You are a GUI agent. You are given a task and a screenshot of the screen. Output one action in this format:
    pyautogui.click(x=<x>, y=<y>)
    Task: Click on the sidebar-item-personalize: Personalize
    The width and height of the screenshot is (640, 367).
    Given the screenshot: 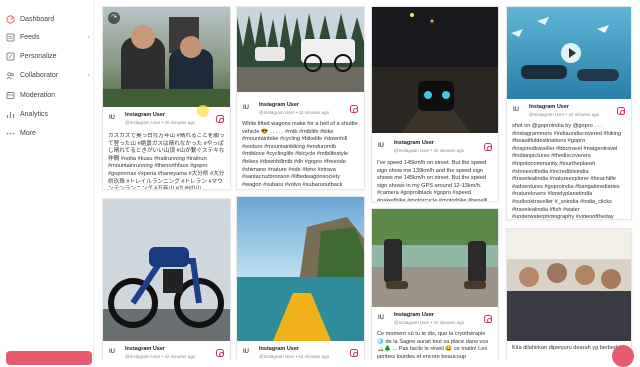 What is the action you would take?
    pyautogui.click(x=47, y=56)
    